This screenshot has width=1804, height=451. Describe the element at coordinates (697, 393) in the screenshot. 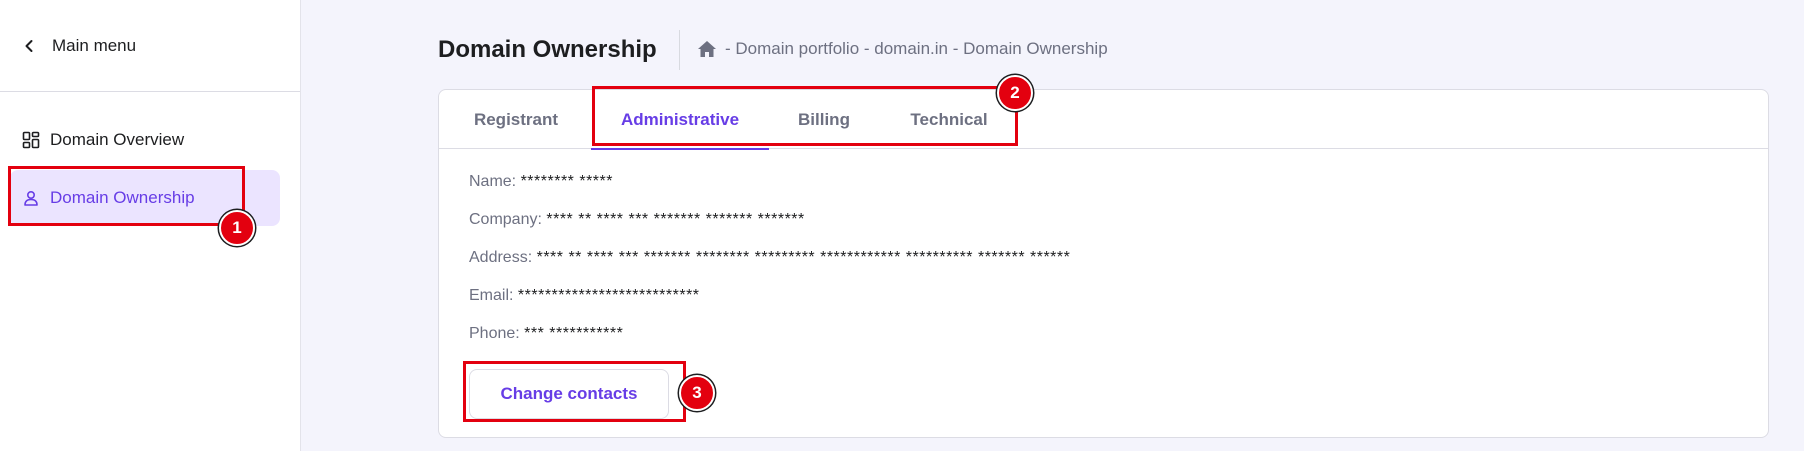

I see `annotation-badge-3: 3` at that location.